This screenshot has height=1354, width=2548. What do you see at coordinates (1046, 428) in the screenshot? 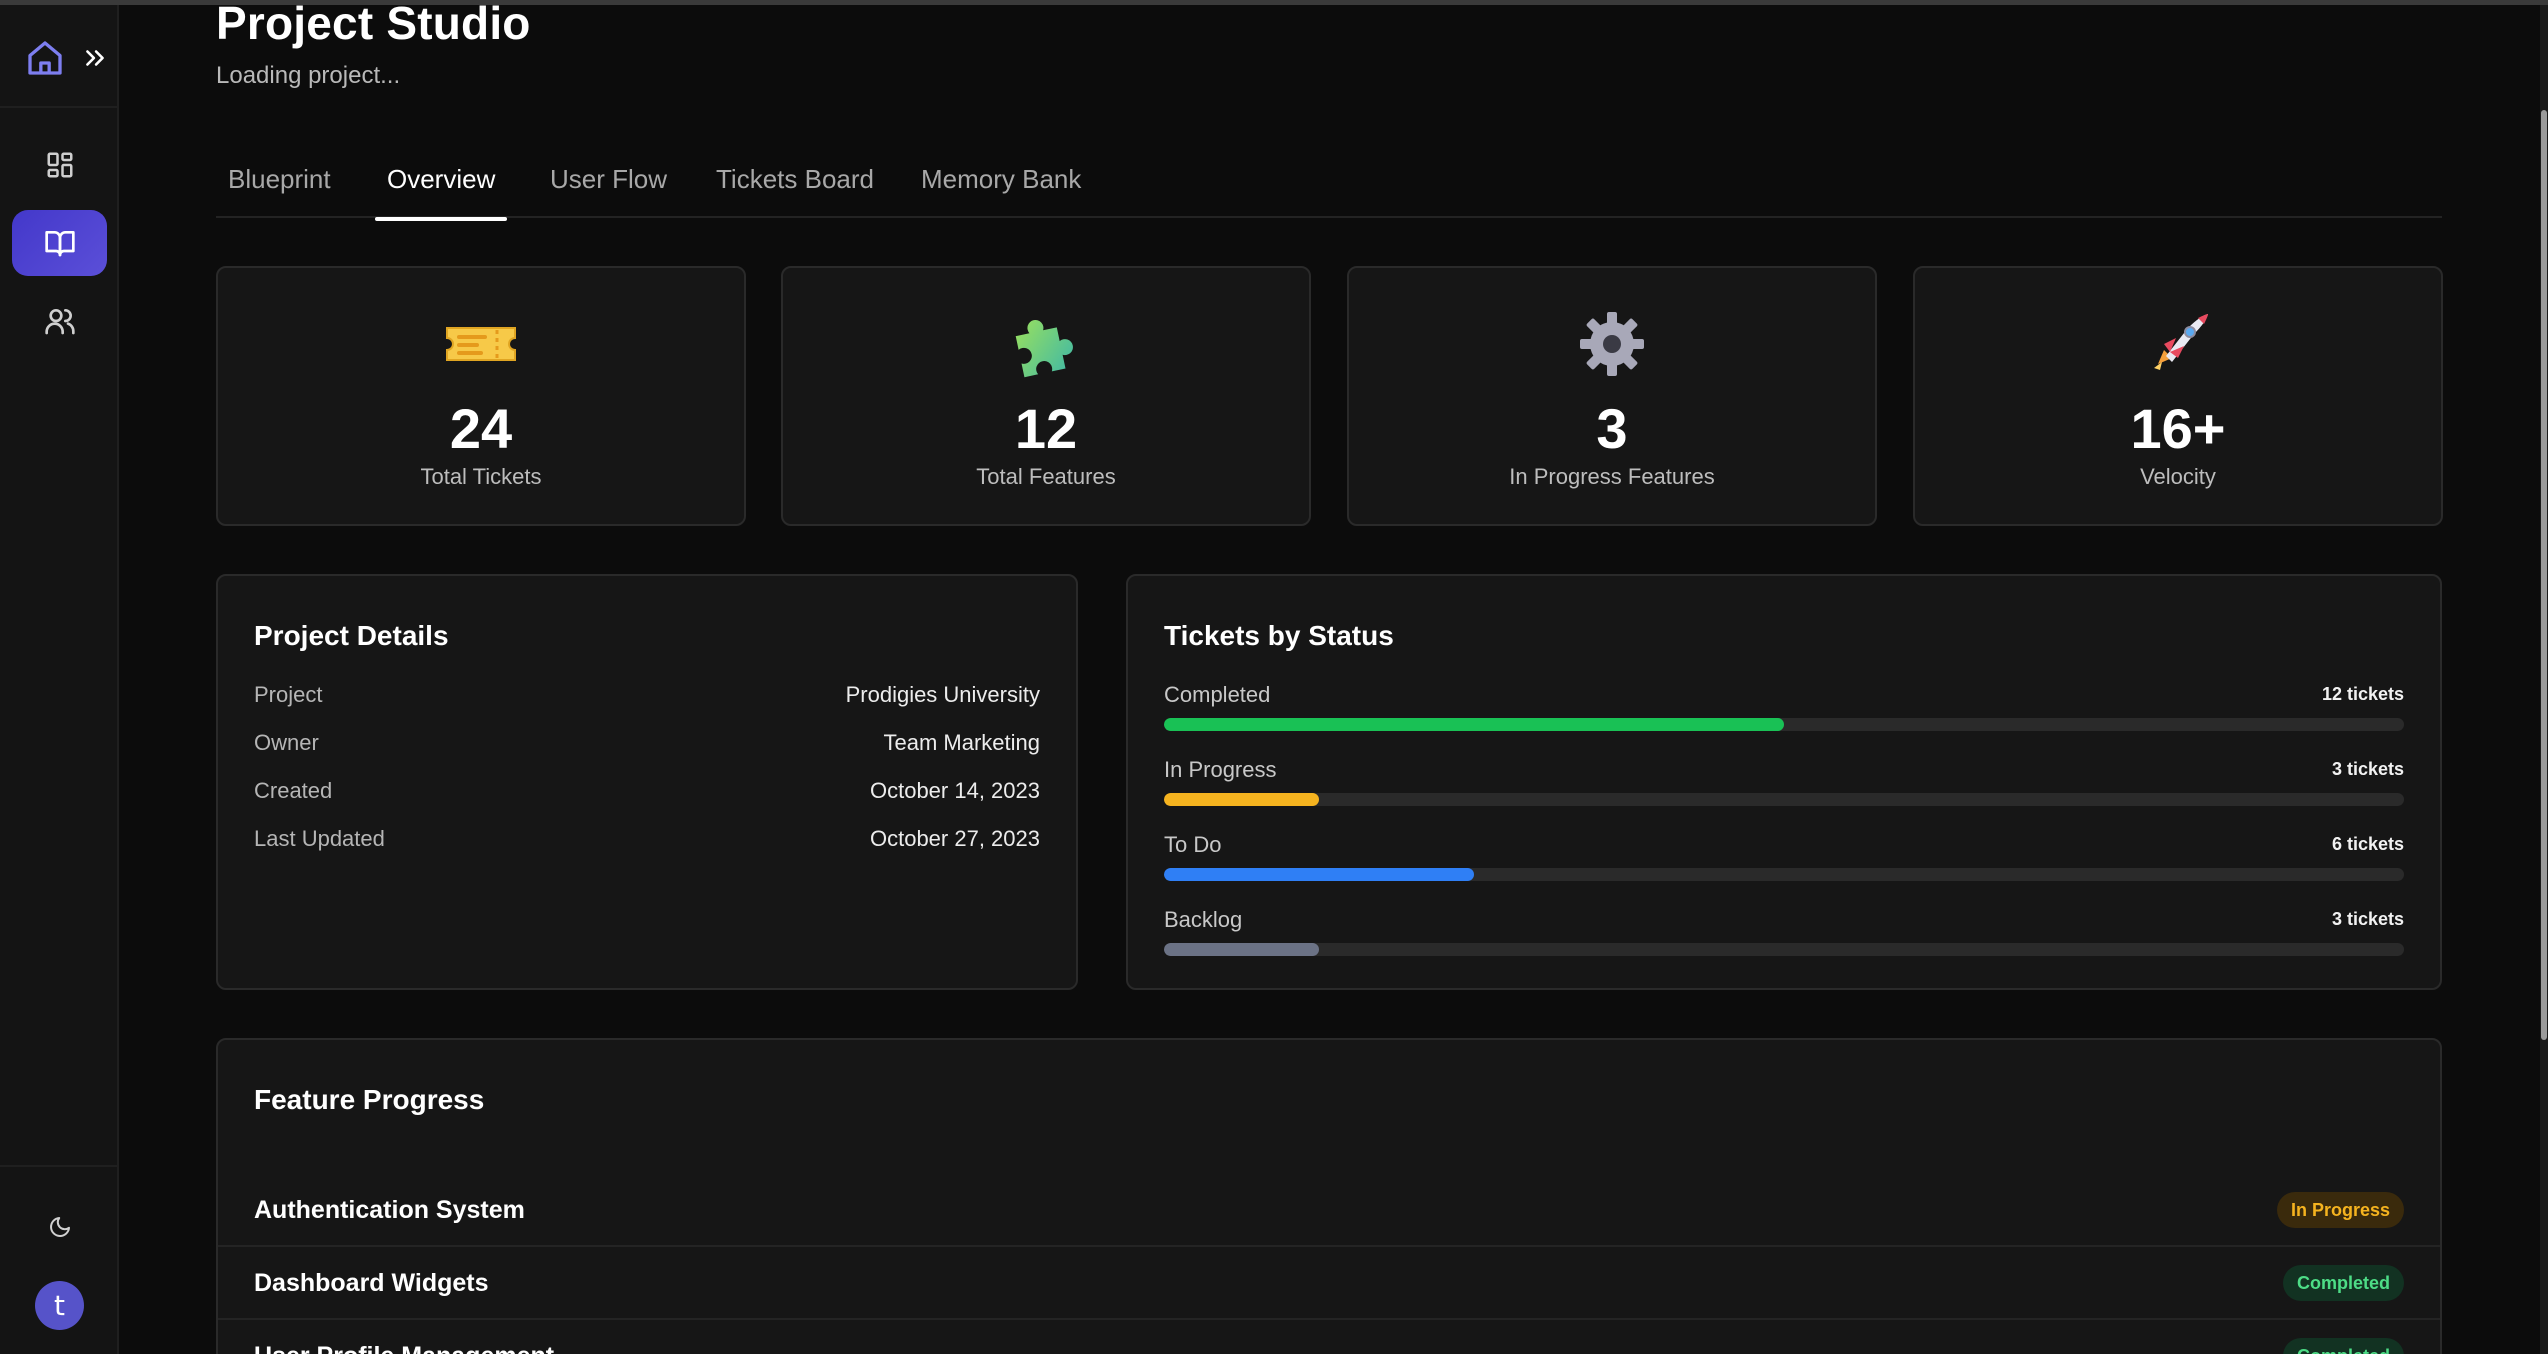
I see `stat-value: 12` at bounding box center [1046, 428].